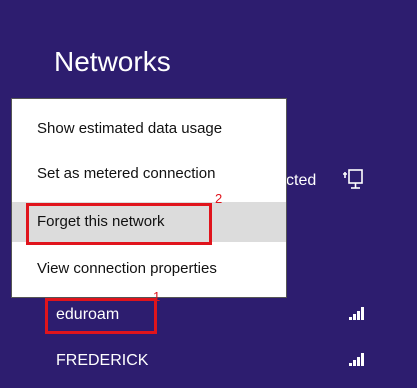 Image resolution: width=417 pixels, height=388 pixels. Describe the element at coordinates (149, 269) in the screenshot. I see `menu-item-view-properties: View connection properties` at that location.